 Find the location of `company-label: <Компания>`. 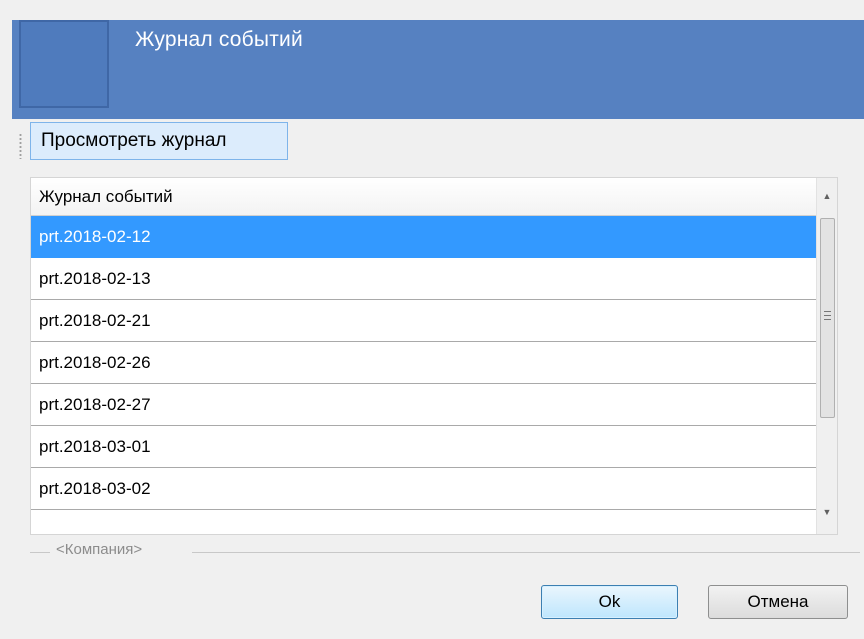

company-label: <Компания> is located at coordinates (99, 549).